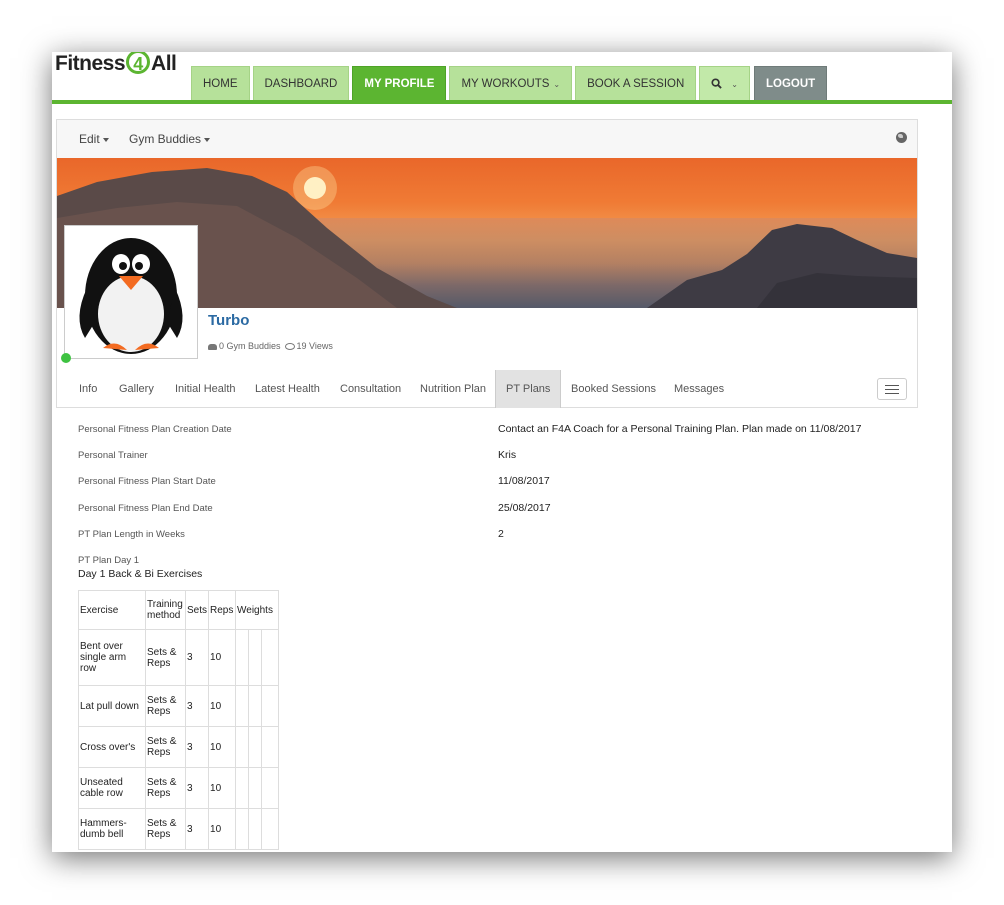 Image resolution: width=1004 pixels, height=905 pixels. Describe the element at coordinates (524, 508) in the screenshot. I see `field-value: 25/08/2017` at that location.